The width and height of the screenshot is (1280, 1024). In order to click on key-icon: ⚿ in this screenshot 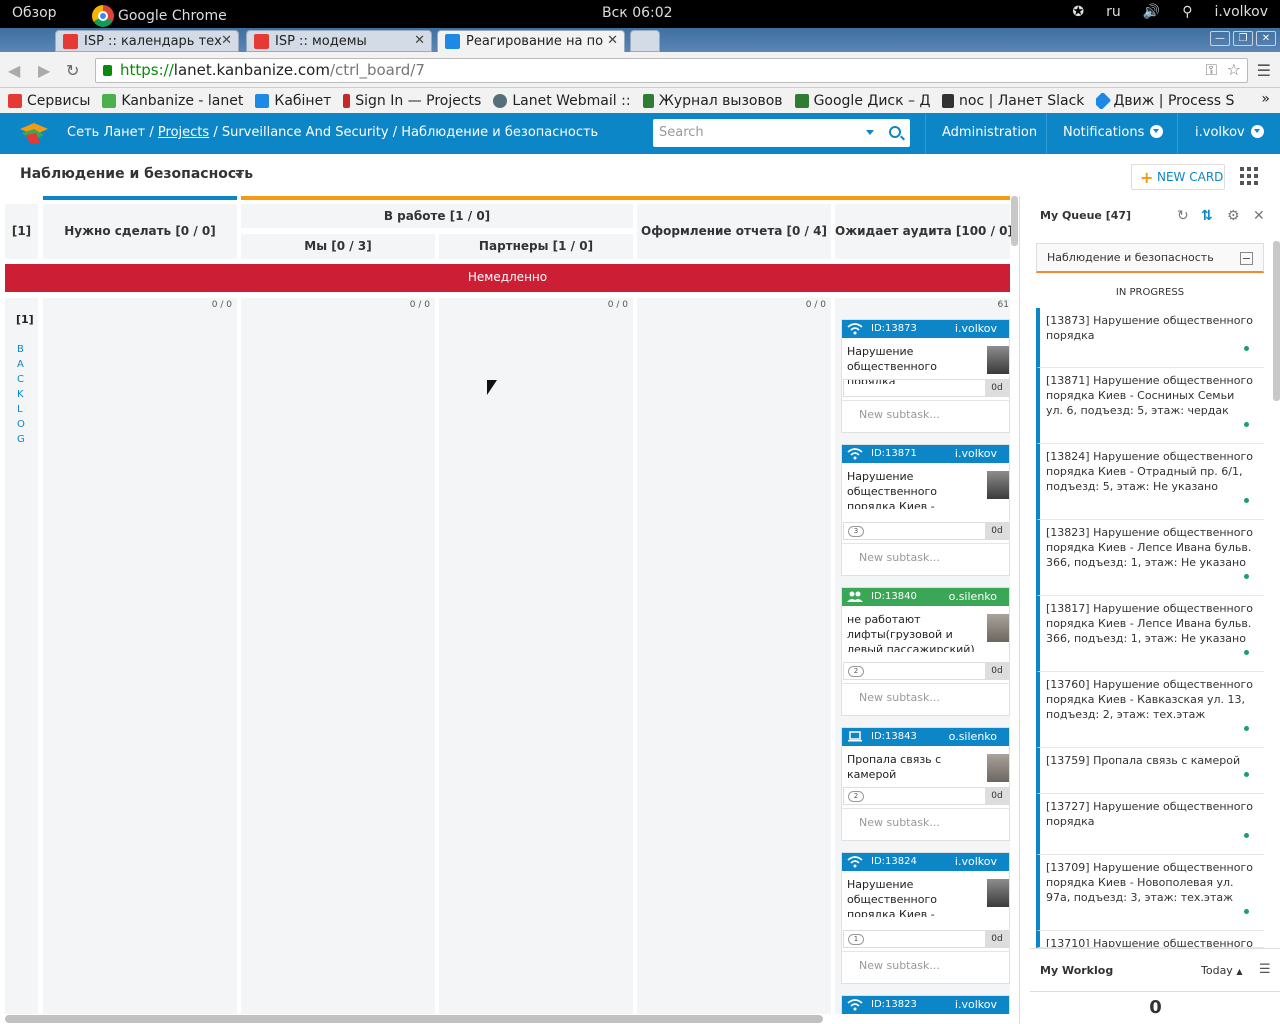, I will do `click(1211, 70)`.